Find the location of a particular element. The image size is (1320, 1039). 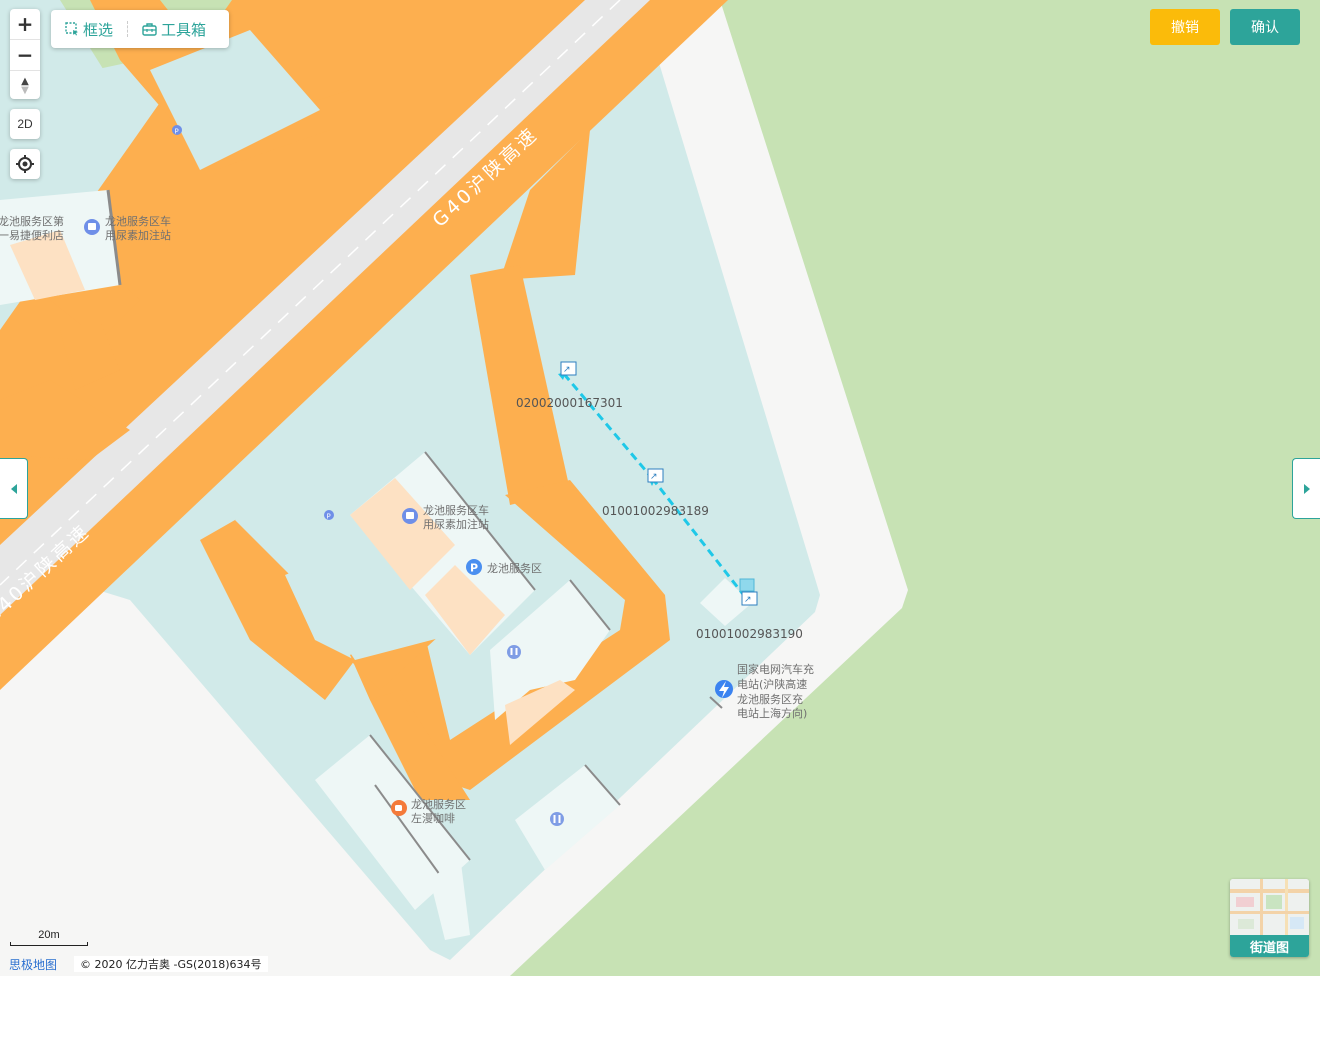

street-map-label: 街道图 is located at coordinates (1269, 946).